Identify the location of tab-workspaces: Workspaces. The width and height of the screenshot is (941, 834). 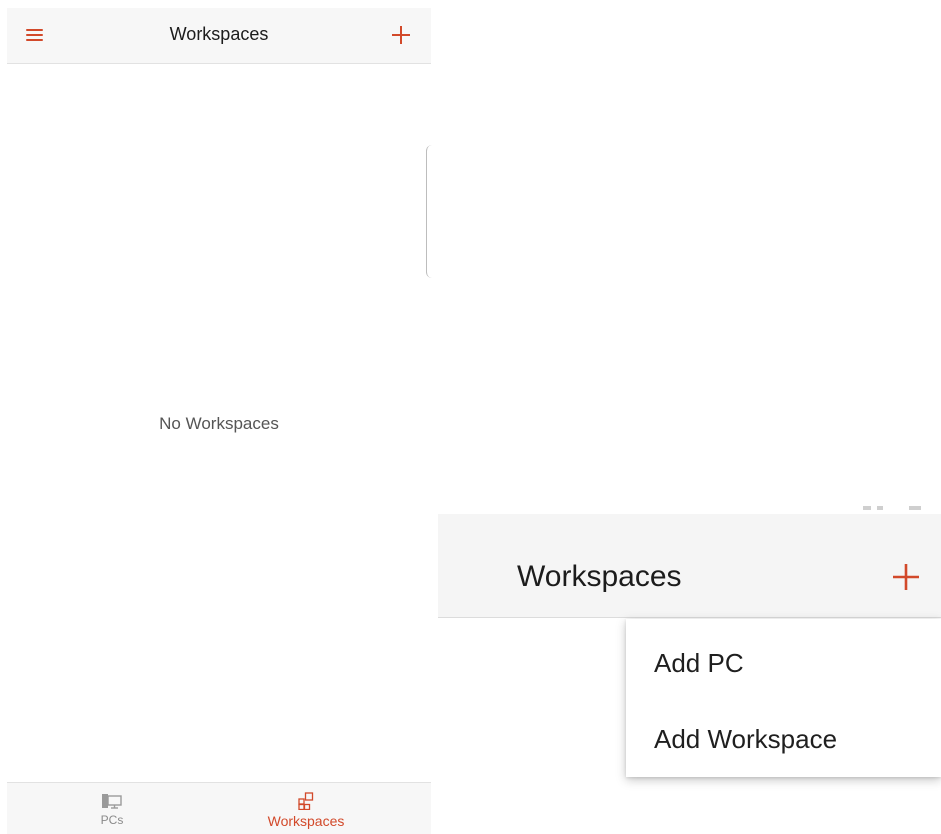
(306, 808).